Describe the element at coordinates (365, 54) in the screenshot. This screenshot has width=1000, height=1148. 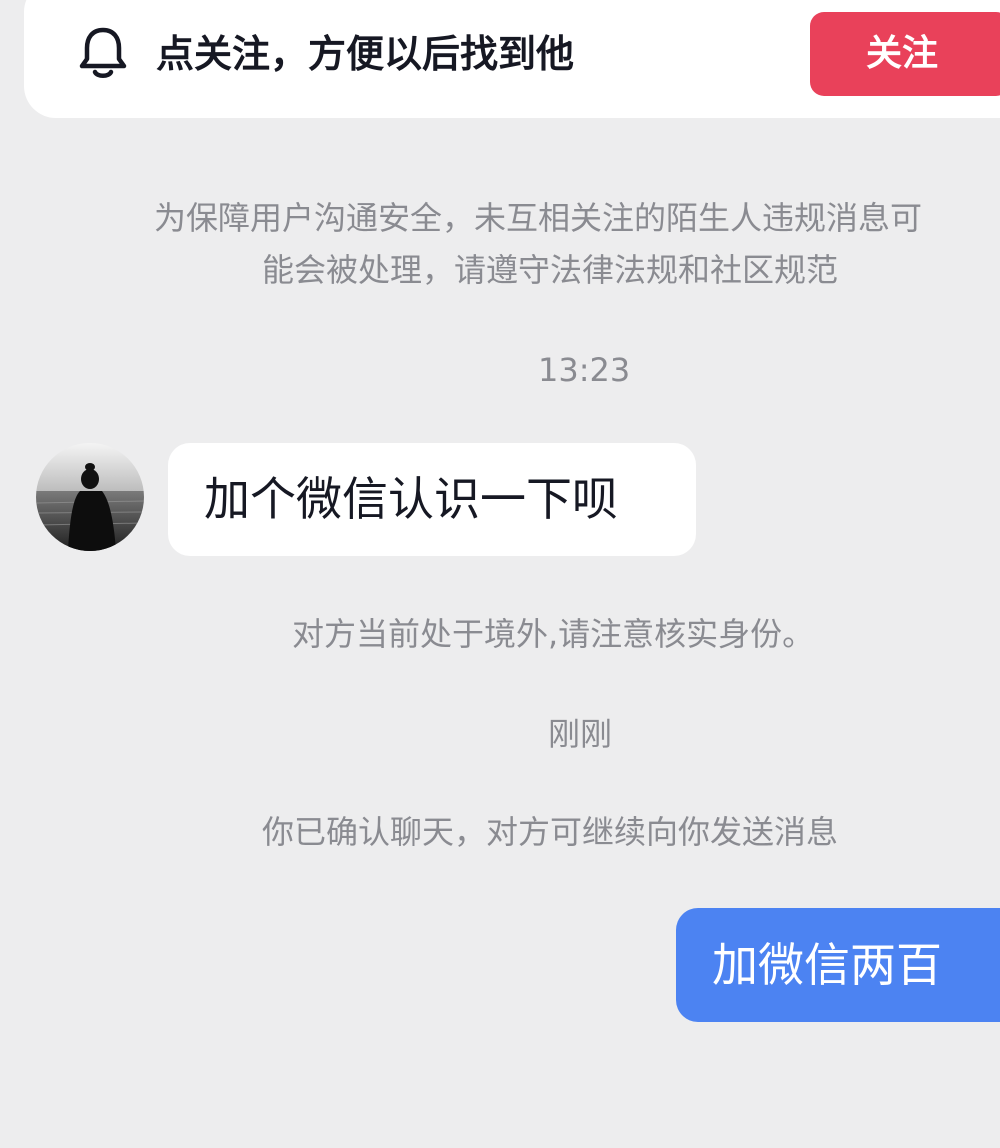
I see `follow-prompt-text: 点关注，方便以后找到他` at that location.